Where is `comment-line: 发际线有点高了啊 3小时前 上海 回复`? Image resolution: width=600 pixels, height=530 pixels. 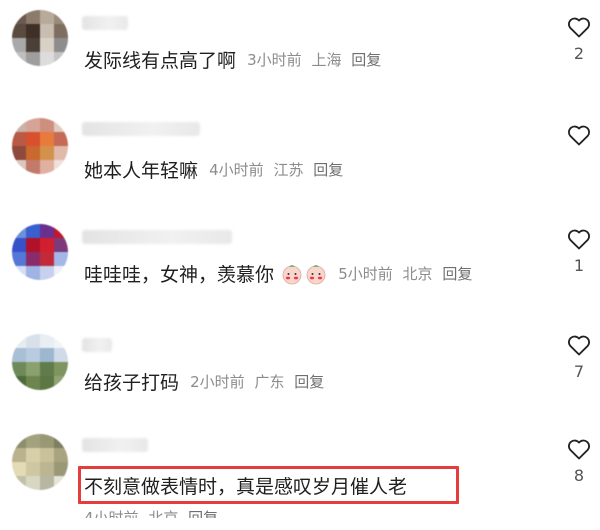 comment-line: 发际线有点高了啊 3小时前 上海 回复 is located at coordinates (235, 59).